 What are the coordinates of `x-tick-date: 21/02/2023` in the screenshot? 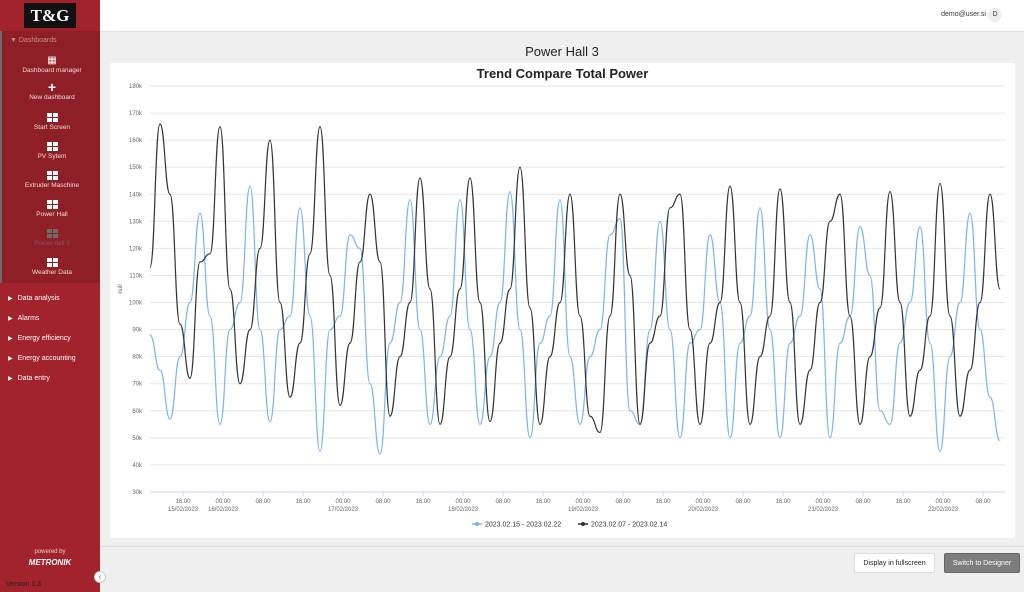 It's located at (823, 510).